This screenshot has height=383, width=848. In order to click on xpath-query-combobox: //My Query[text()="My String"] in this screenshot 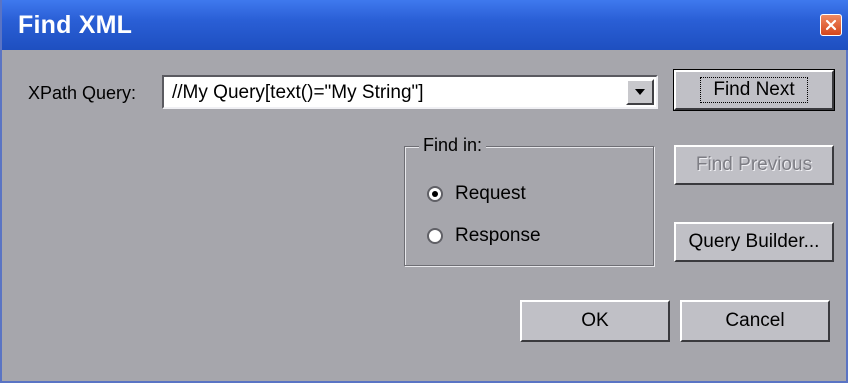, I will do `click(410, 92)`.